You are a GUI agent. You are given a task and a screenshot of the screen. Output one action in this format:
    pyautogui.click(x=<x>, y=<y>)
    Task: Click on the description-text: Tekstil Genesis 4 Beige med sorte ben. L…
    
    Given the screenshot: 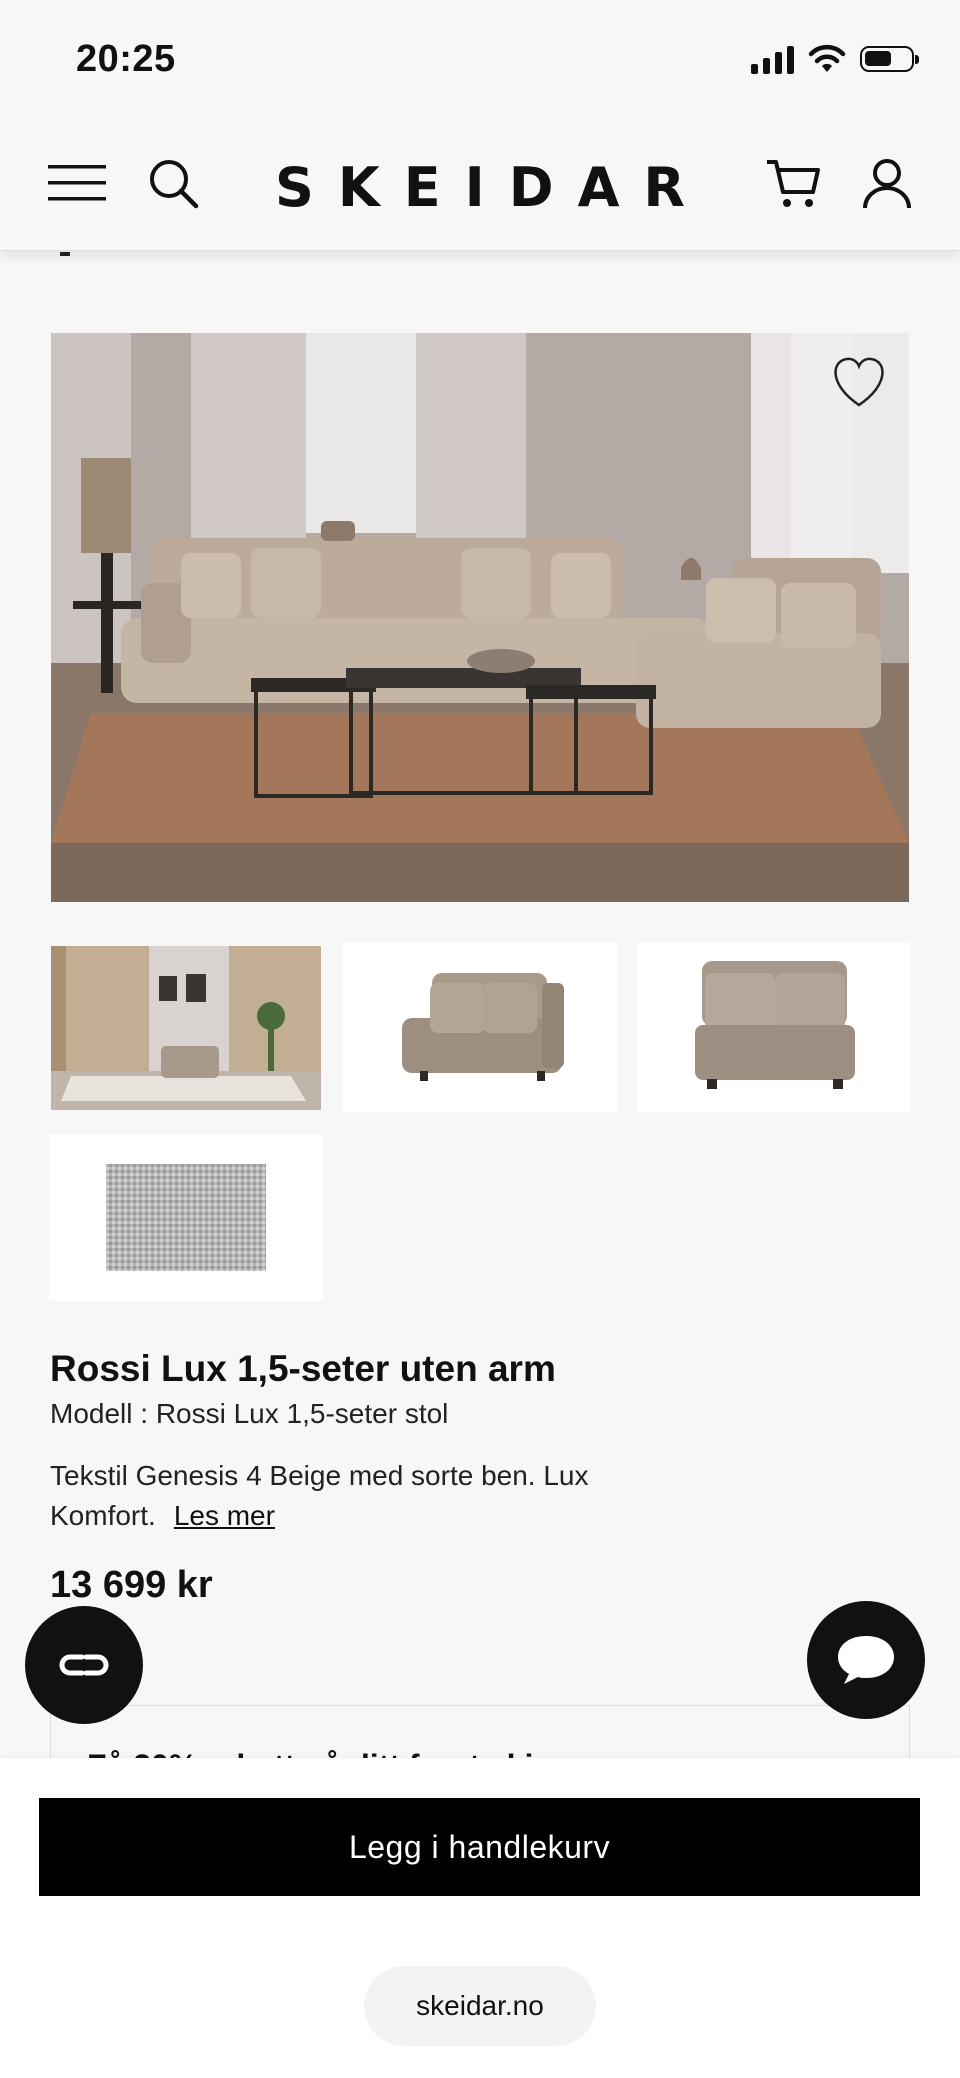 What is the action you would take?
    pyautogui.click(x=319, y=1495)
    